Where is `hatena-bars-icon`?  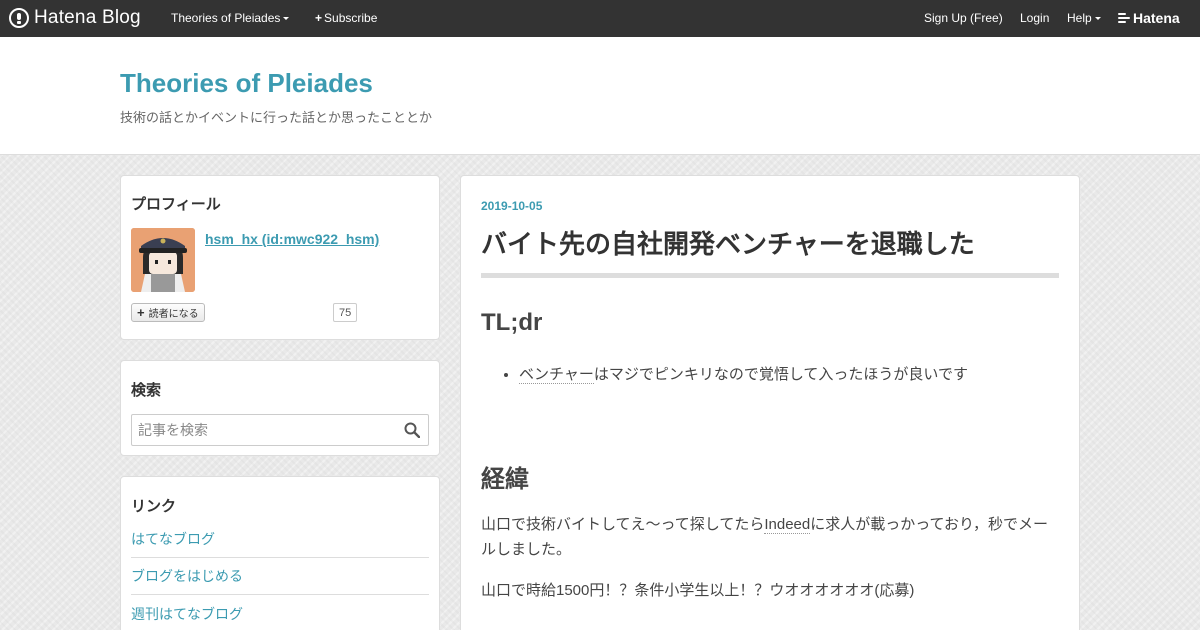
hatena-bars-icon is located at coordinates (1124, 18).